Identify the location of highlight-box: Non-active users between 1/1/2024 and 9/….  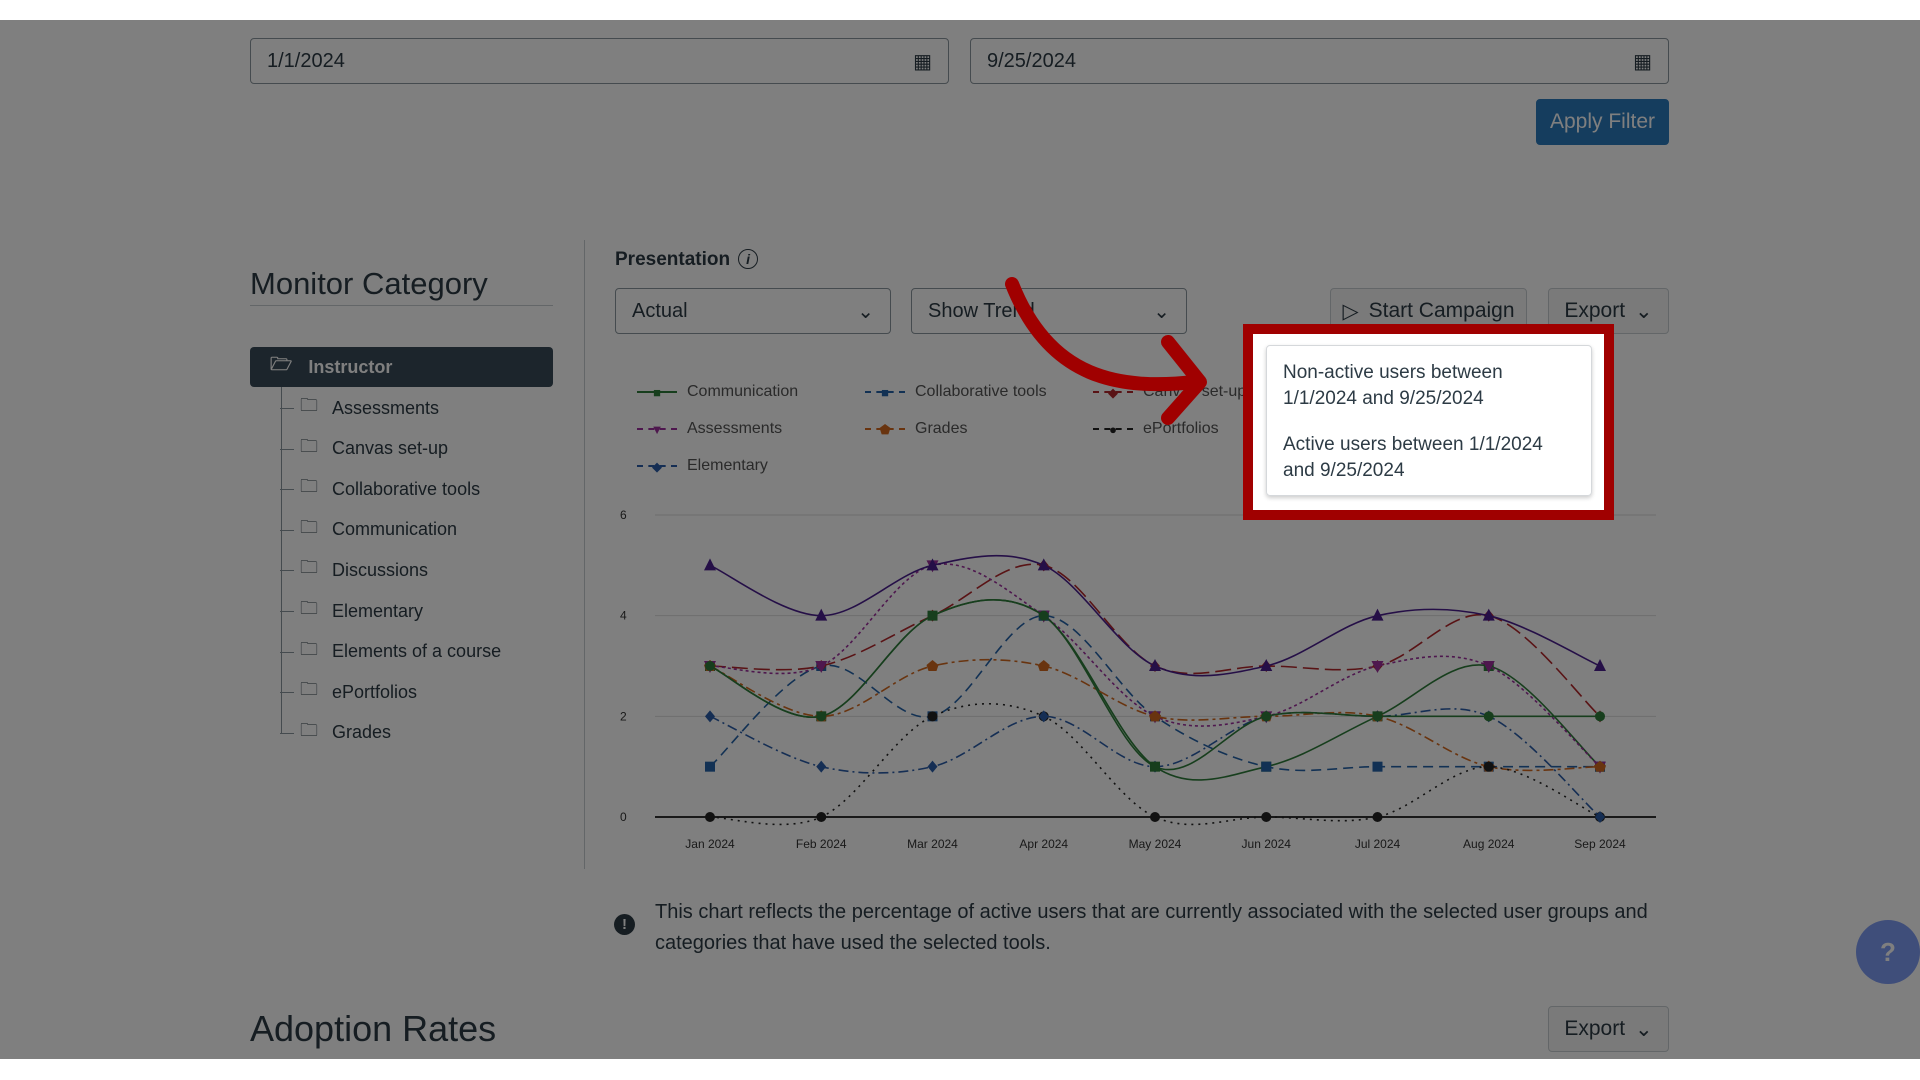
(1428, 422).